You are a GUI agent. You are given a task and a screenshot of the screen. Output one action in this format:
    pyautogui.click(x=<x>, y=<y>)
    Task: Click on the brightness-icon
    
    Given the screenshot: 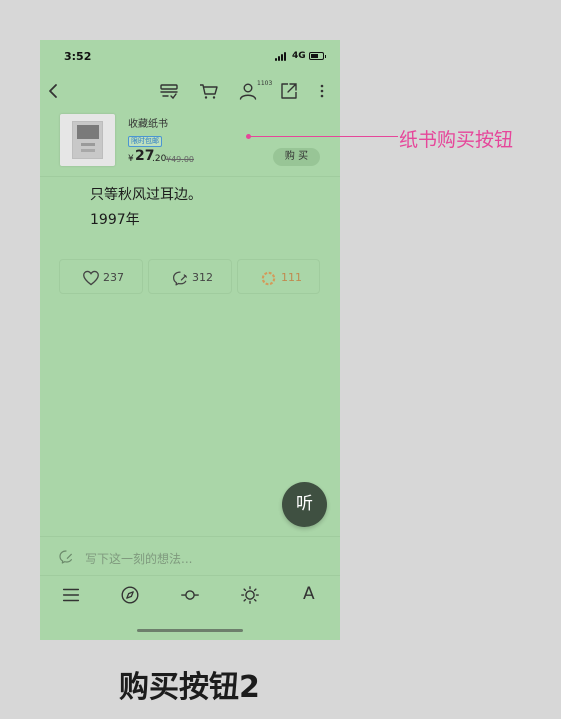 What is the action you would take?
    pyautogui.click(x=250, y=595)
    